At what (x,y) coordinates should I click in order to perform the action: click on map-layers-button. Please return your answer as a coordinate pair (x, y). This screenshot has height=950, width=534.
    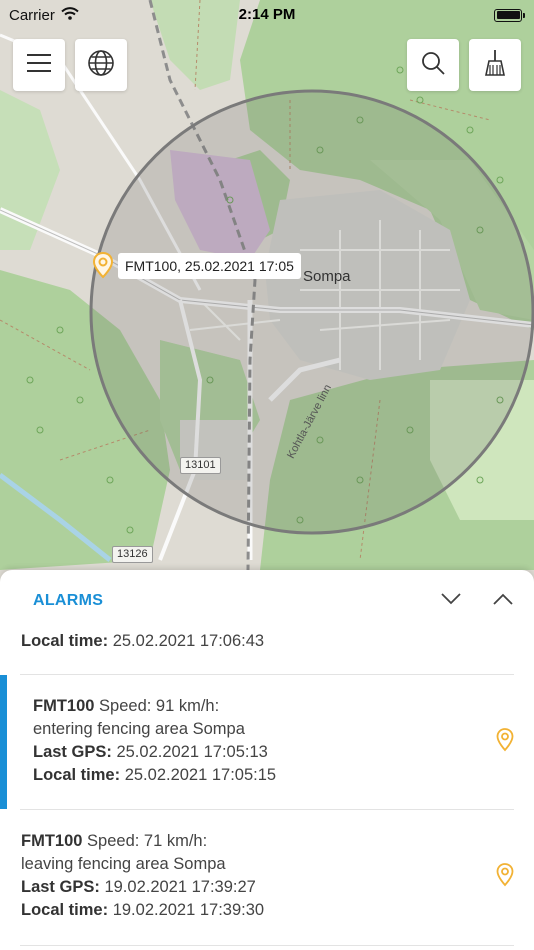
    Looking at the image, I should click on (101, 65).